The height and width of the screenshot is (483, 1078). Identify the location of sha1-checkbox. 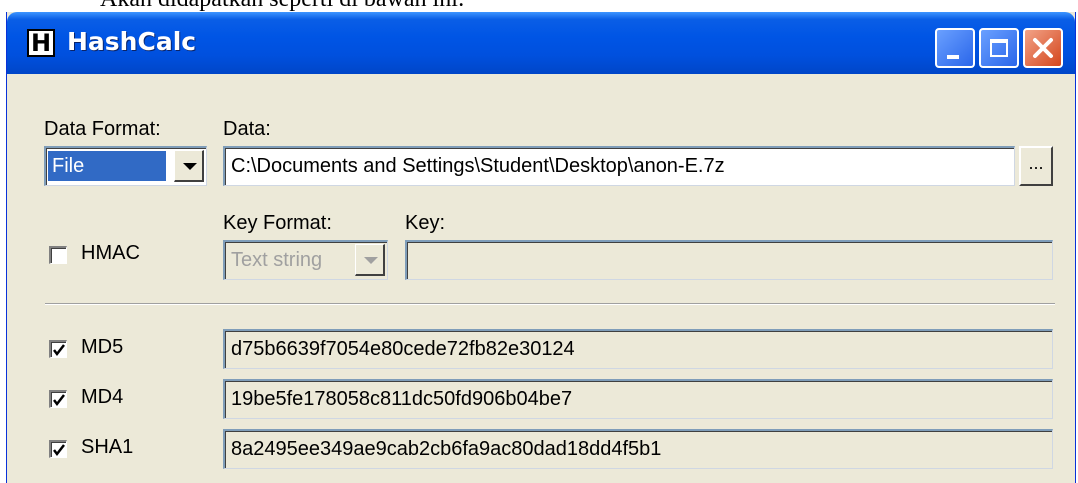
(58, 449).